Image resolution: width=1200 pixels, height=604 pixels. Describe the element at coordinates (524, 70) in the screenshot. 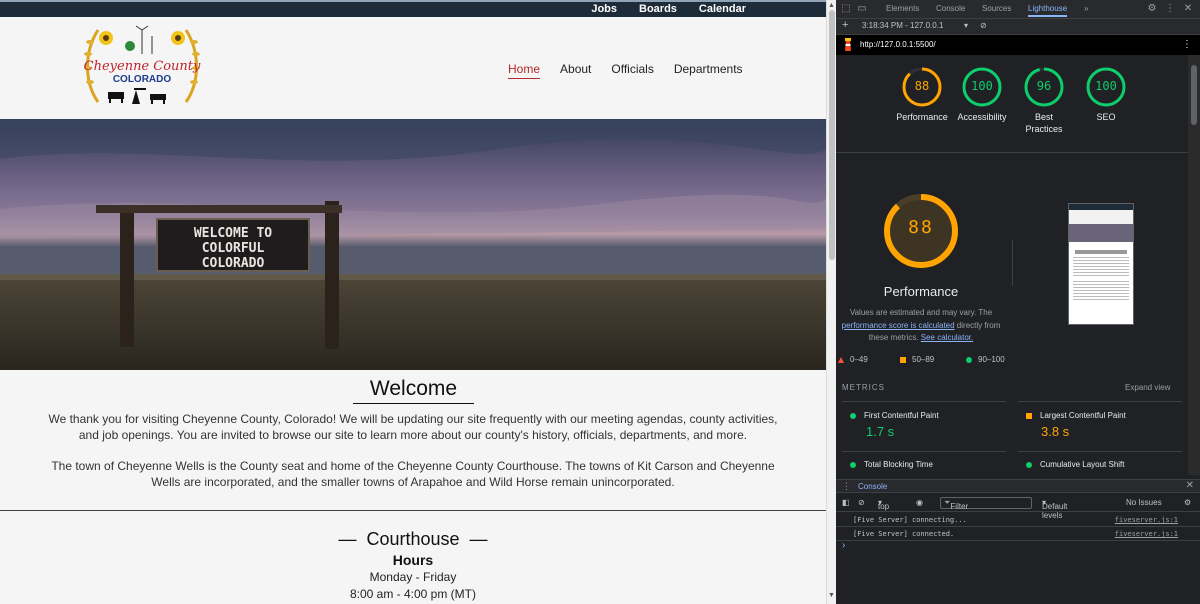

I see `nav-home: Home` at that location.